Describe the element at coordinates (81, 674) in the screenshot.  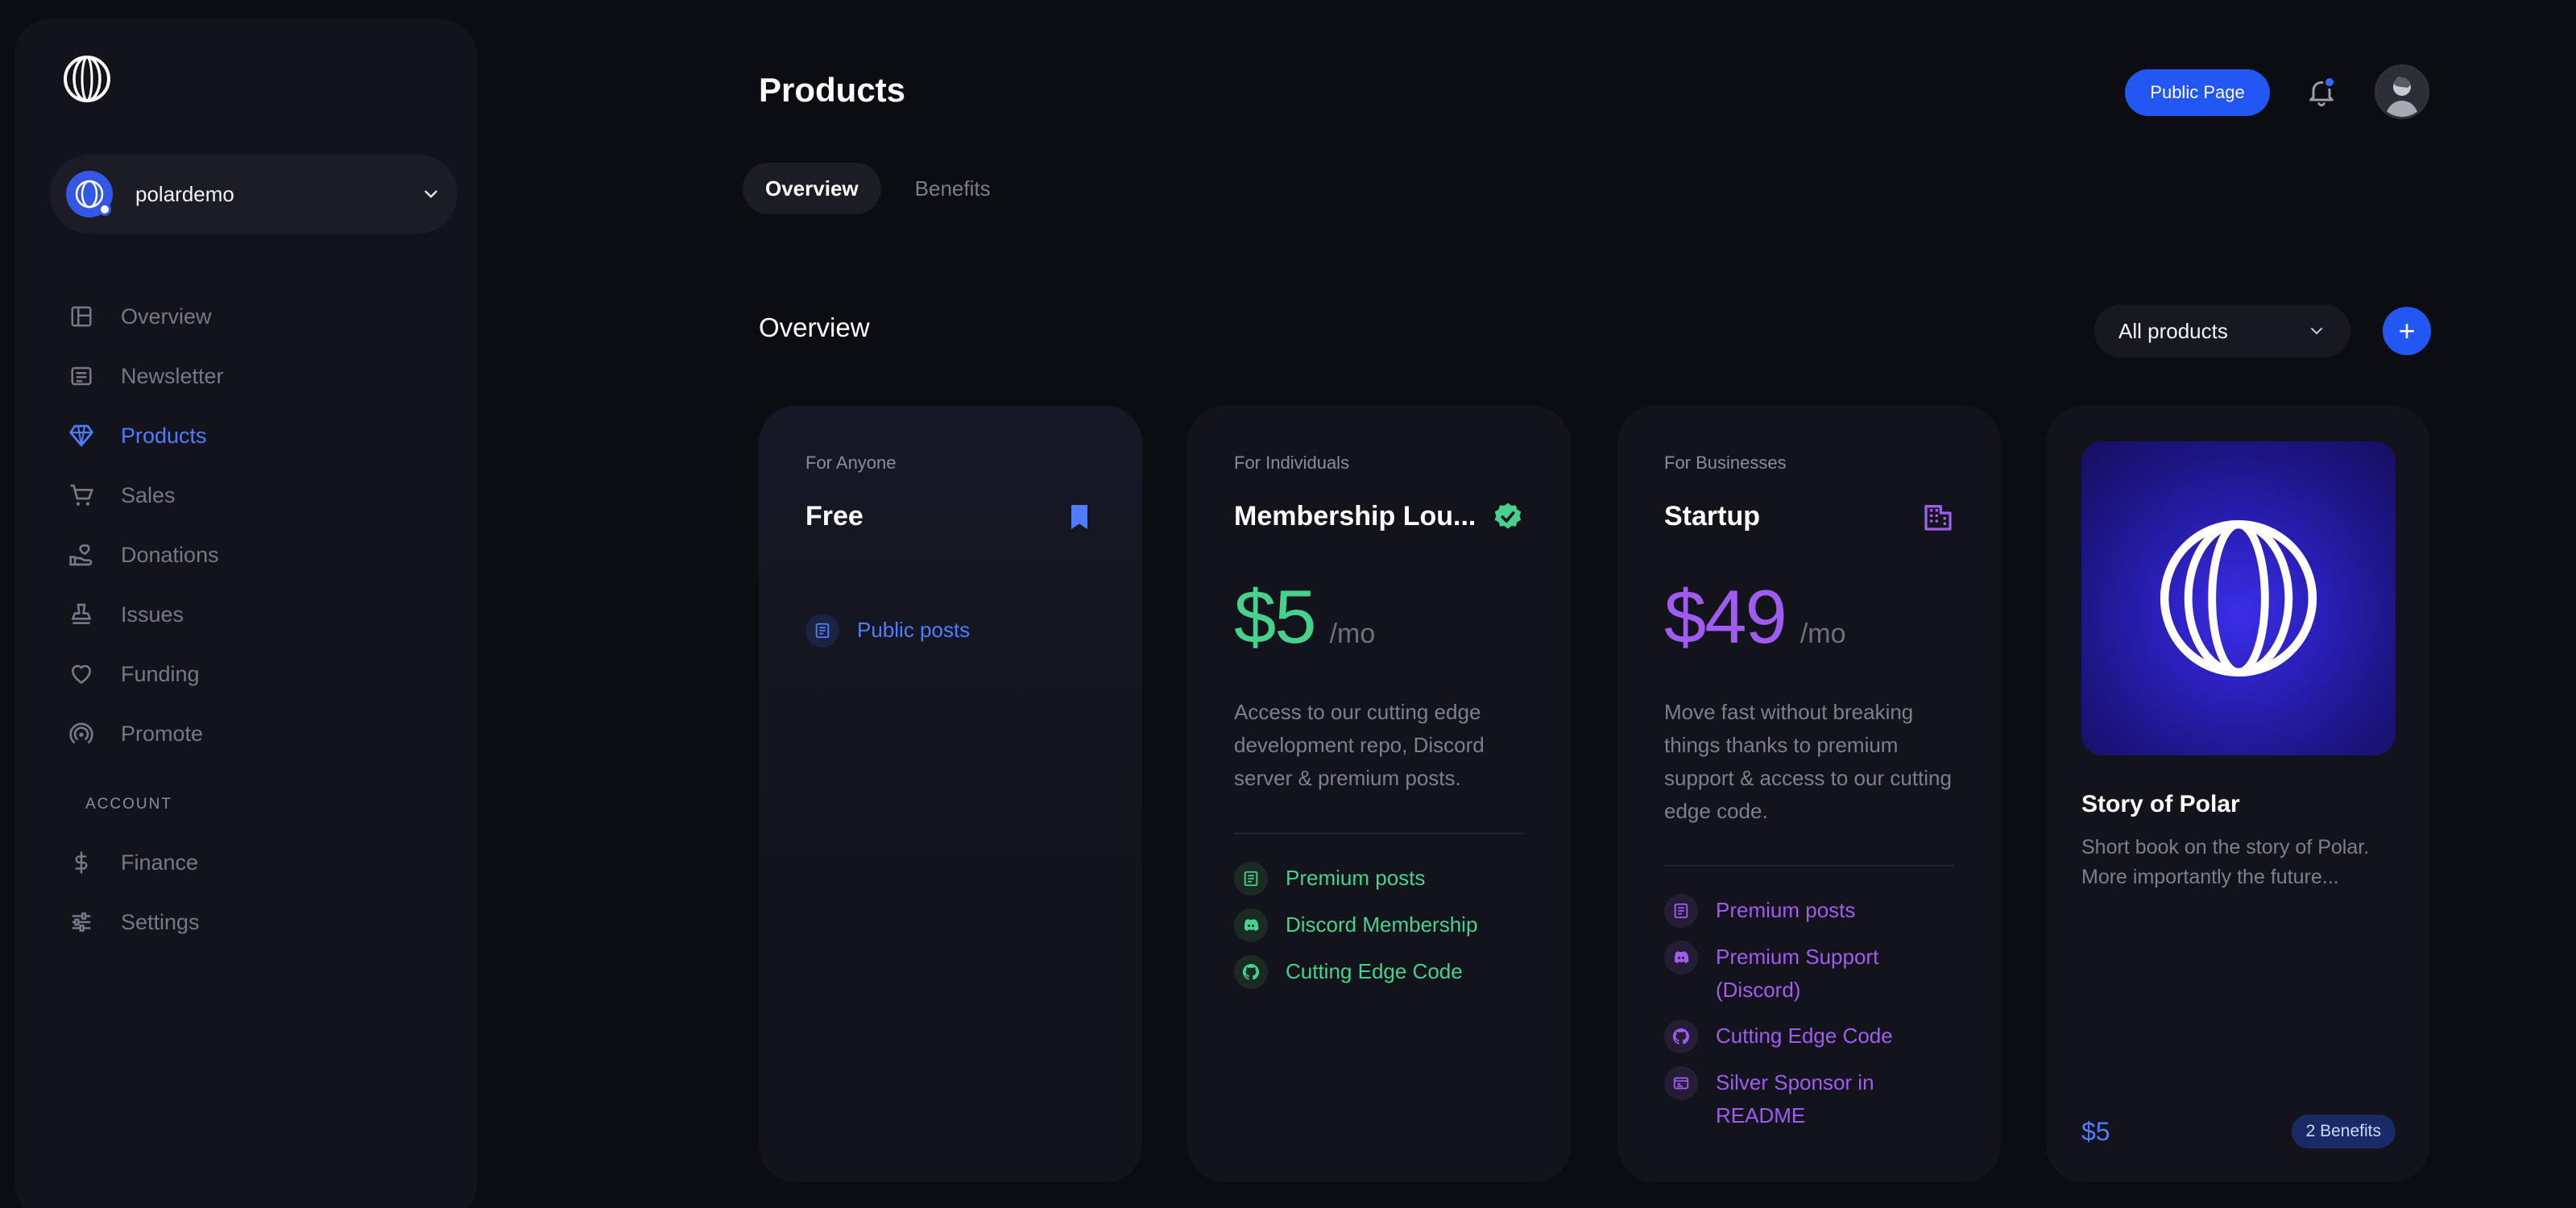
I see `heart-icon` at that location.